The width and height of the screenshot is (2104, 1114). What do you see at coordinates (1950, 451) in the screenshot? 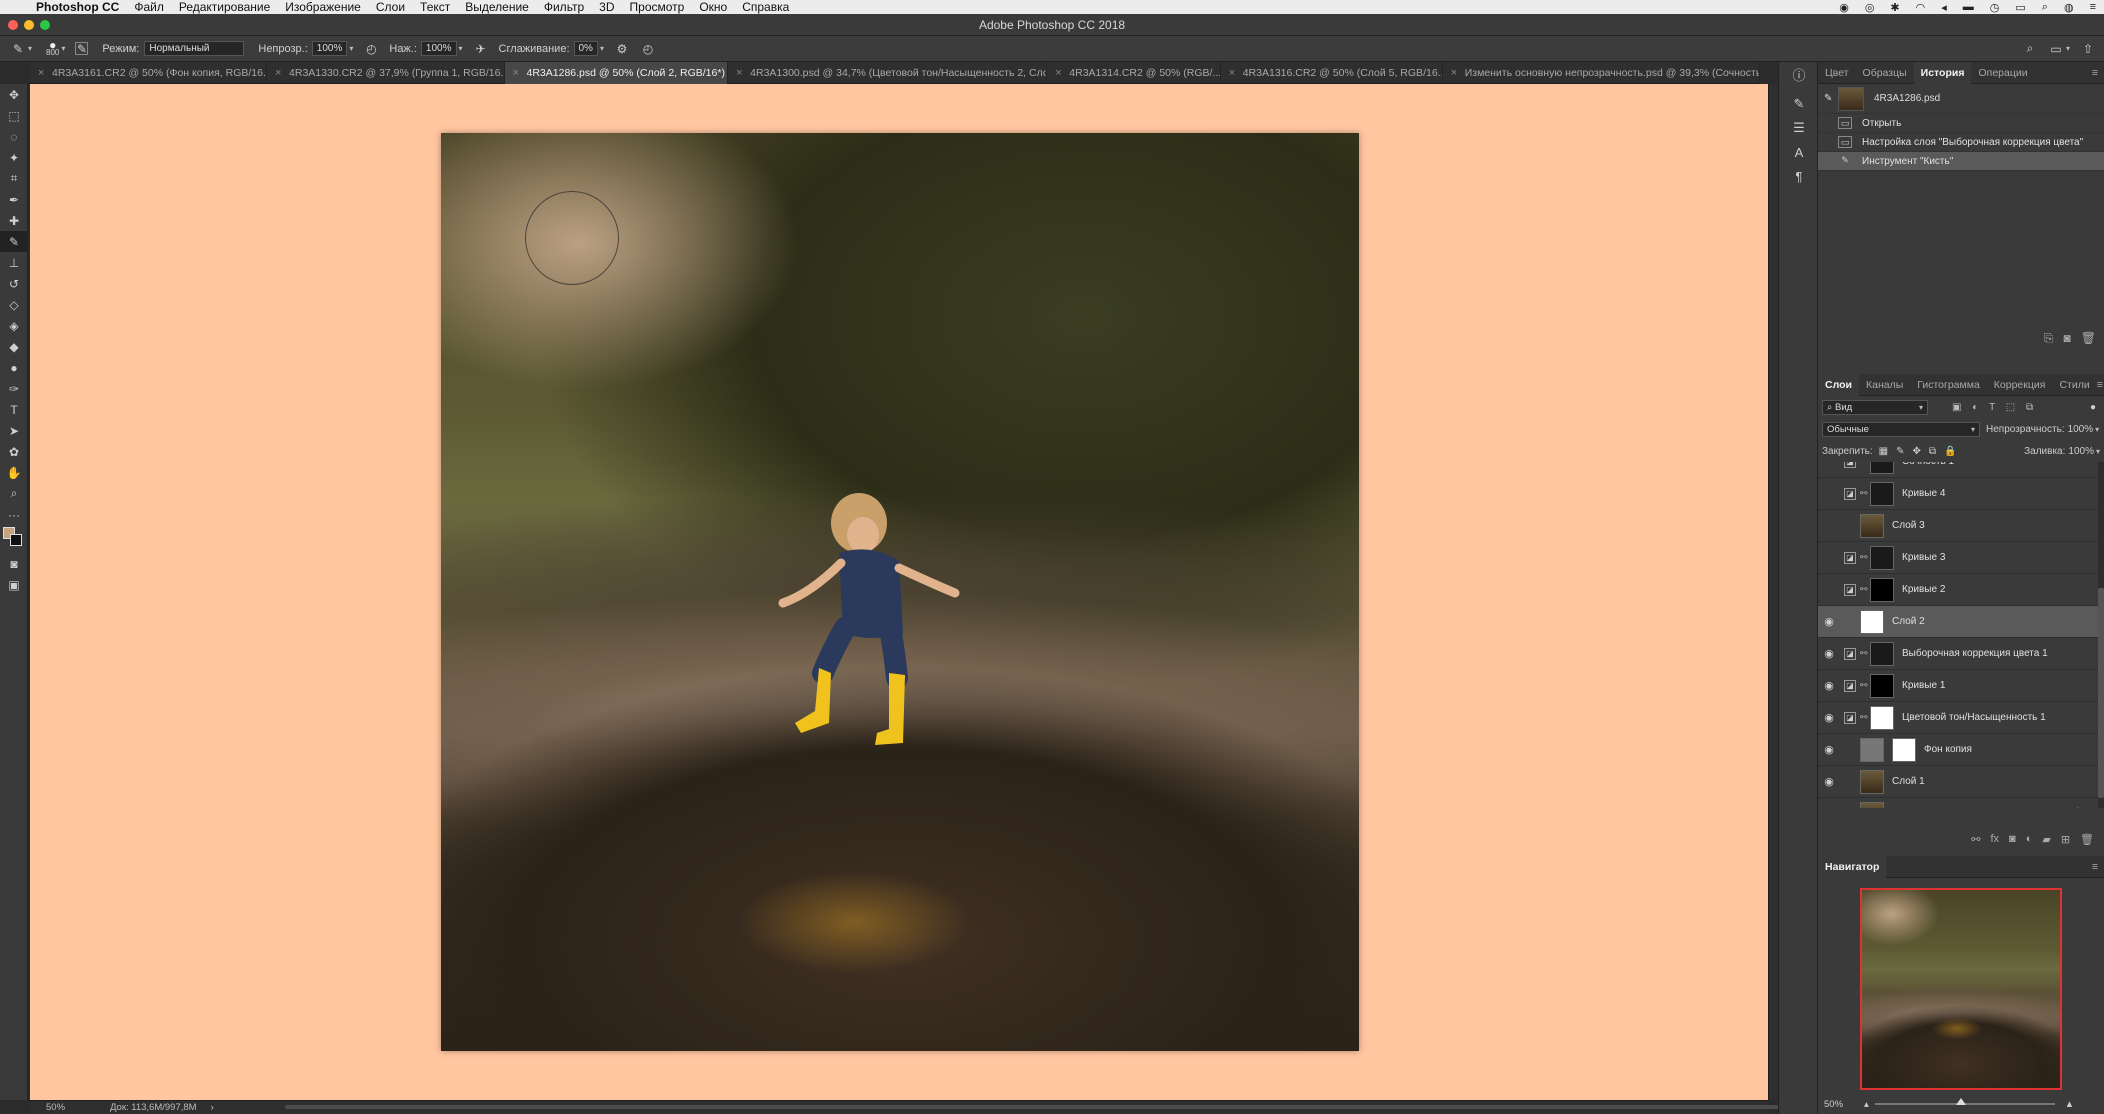
I see `lock-all-icon: 🔒` at bounding box center [1950, 451].